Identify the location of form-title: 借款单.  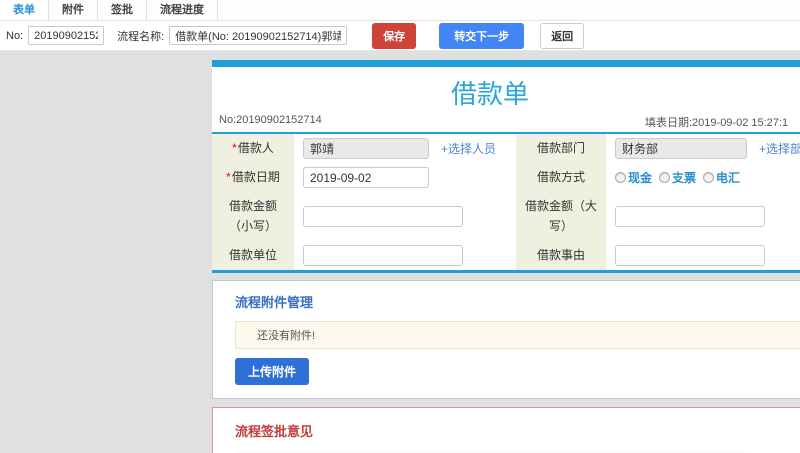
(489, 94).